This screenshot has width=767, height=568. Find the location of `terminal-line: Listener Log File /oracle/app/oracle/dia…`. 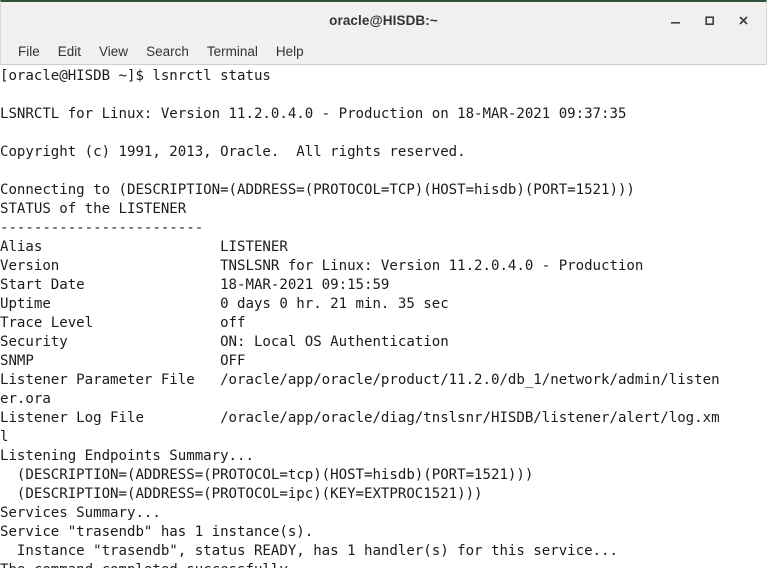

terminal-line: Listener Log File /oracle/app/oracle/dia… is located at coordinates (360, 418).